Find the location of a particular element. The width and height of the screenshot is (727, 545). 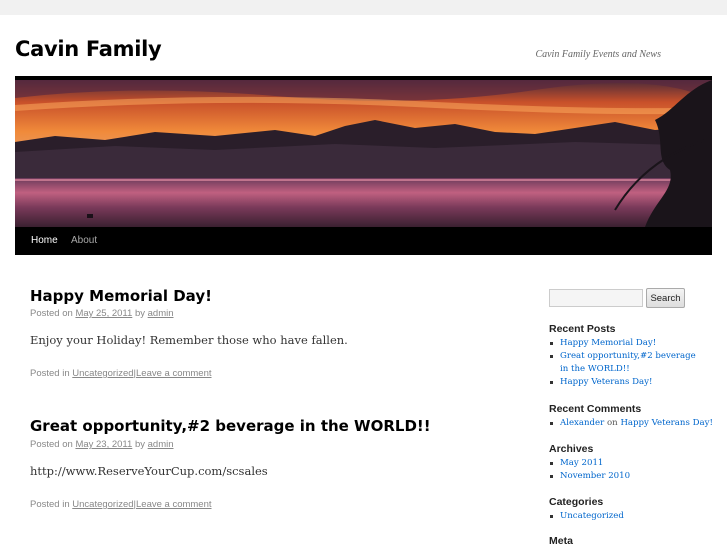

site-title: Cavin Family is located at coordinates (88, 49).